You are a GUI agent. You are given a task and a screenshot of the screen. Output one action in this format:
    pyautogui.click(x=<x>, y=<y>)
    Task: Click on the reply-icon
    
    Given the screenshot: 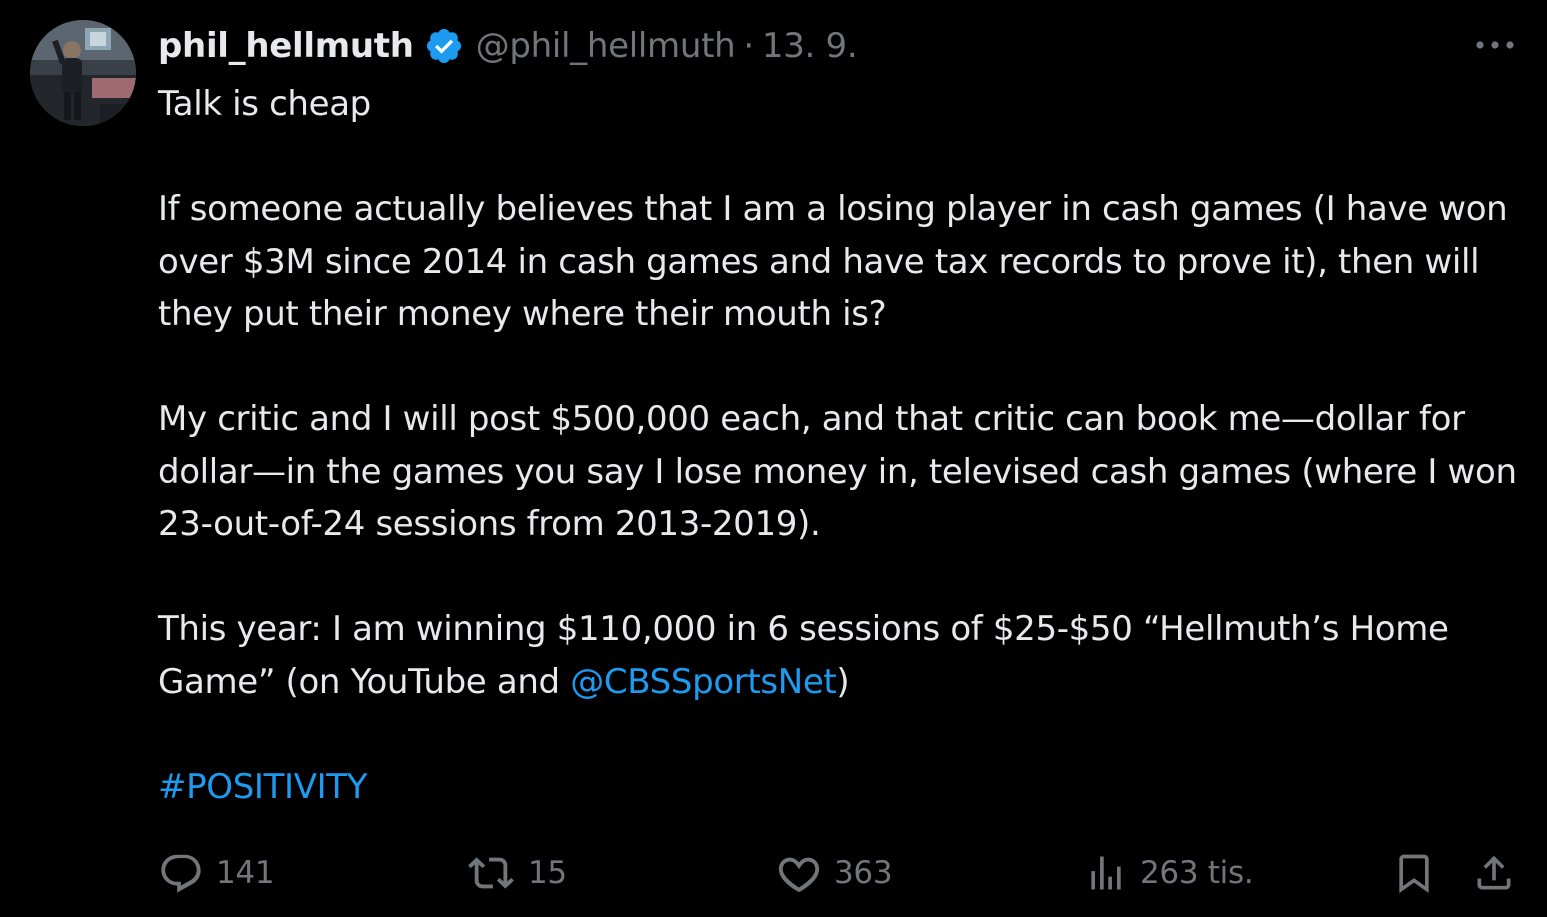 What is the action you would take?
    pyautogui.click(x=181, y=873)
    